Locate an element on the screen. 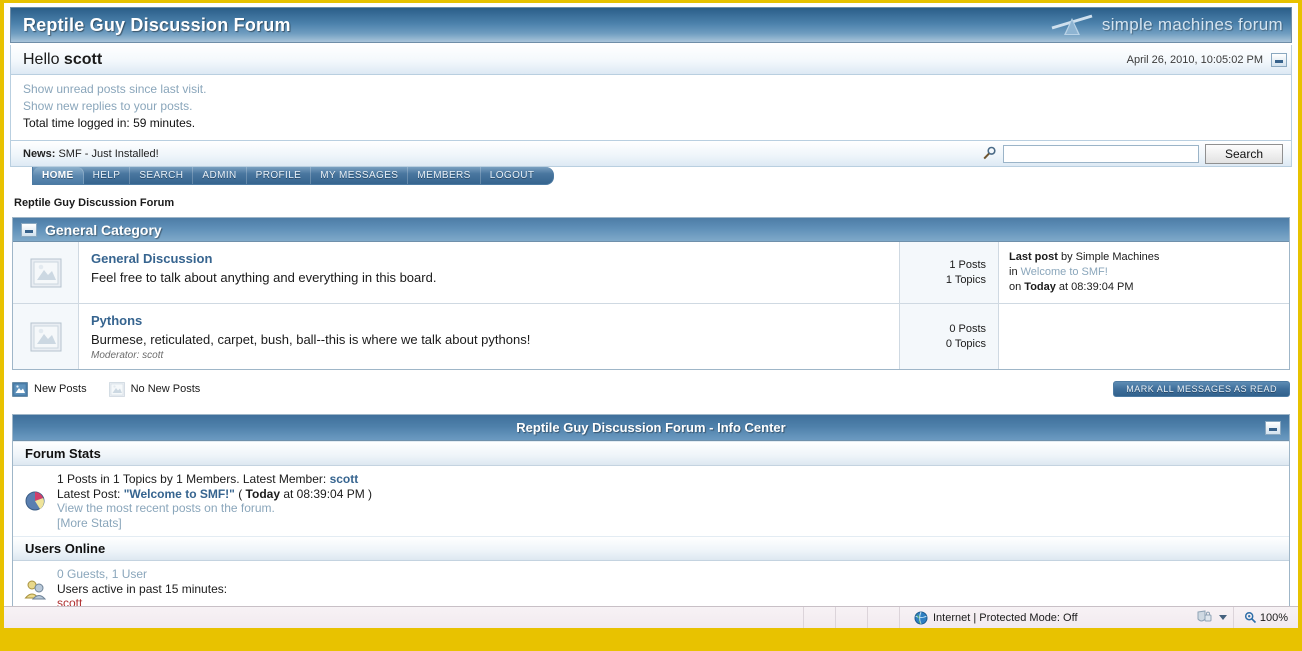  legend-no-new-posts: No New Posts is located at coordinates (154, 389).